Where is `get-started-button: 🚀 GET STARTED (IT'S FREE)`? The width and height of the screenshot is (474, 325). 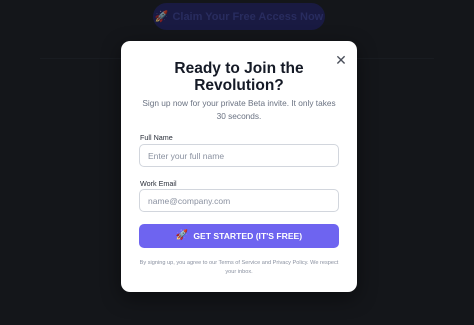
get-started-button: 🚀 GET STARTED (IT'S FREE) is located at coordinates (239, 236).